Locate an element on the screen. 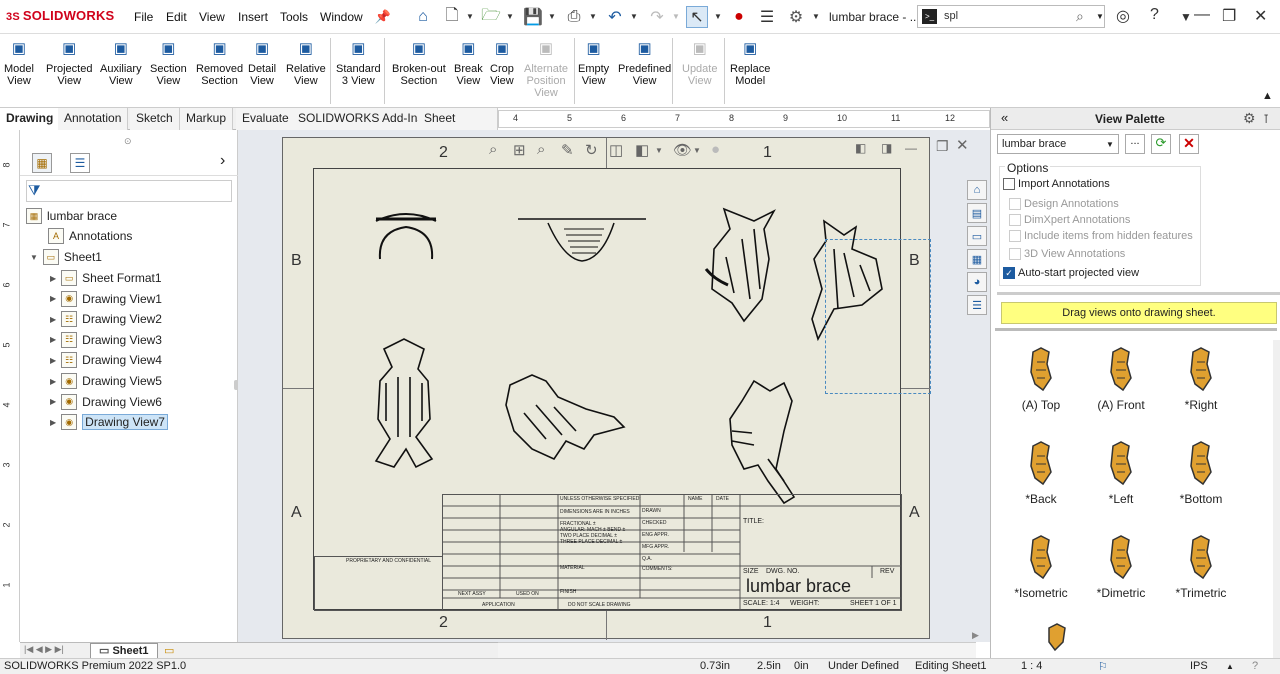 This screenshot has width=1280, height=674. tree-item-drawing-view4: ▶ ☷ Drawing View4 is located at coordinates (106, 360).